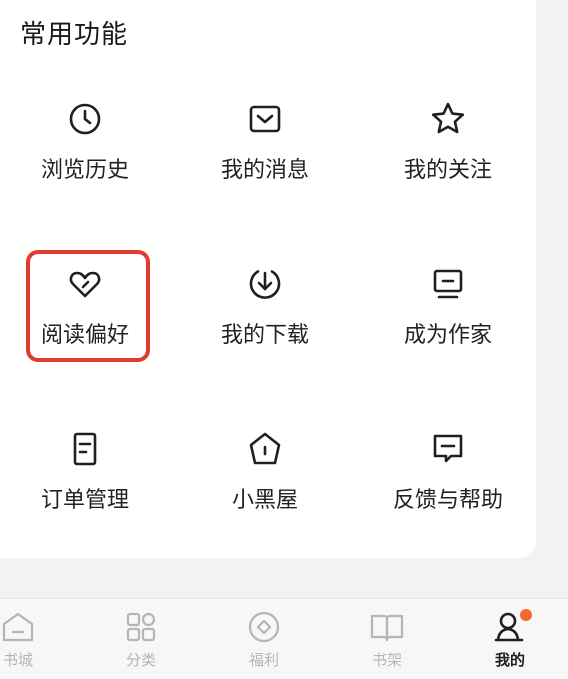 This screenshot has height=679, width=568. I want to click on house-icon, so click(265, 449).